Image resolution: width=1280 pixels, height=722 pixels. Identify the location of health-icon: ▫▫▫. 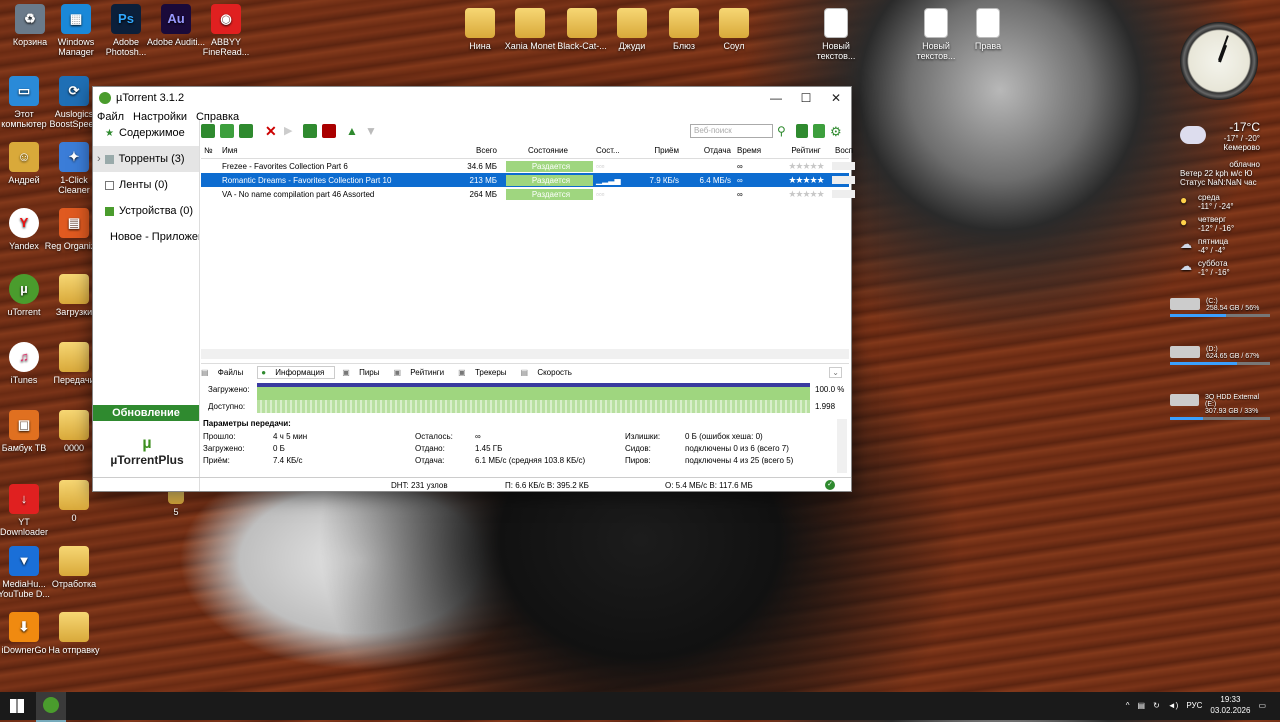
(600, 166).